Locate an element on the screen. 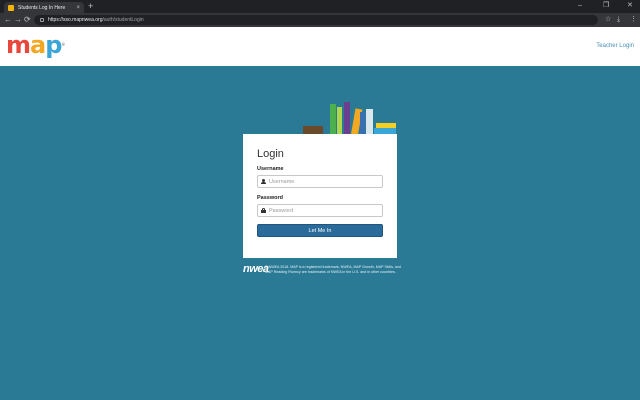 This screenshot has height=400, width=640. forward-icon: → is located at coordinates (18, 20).